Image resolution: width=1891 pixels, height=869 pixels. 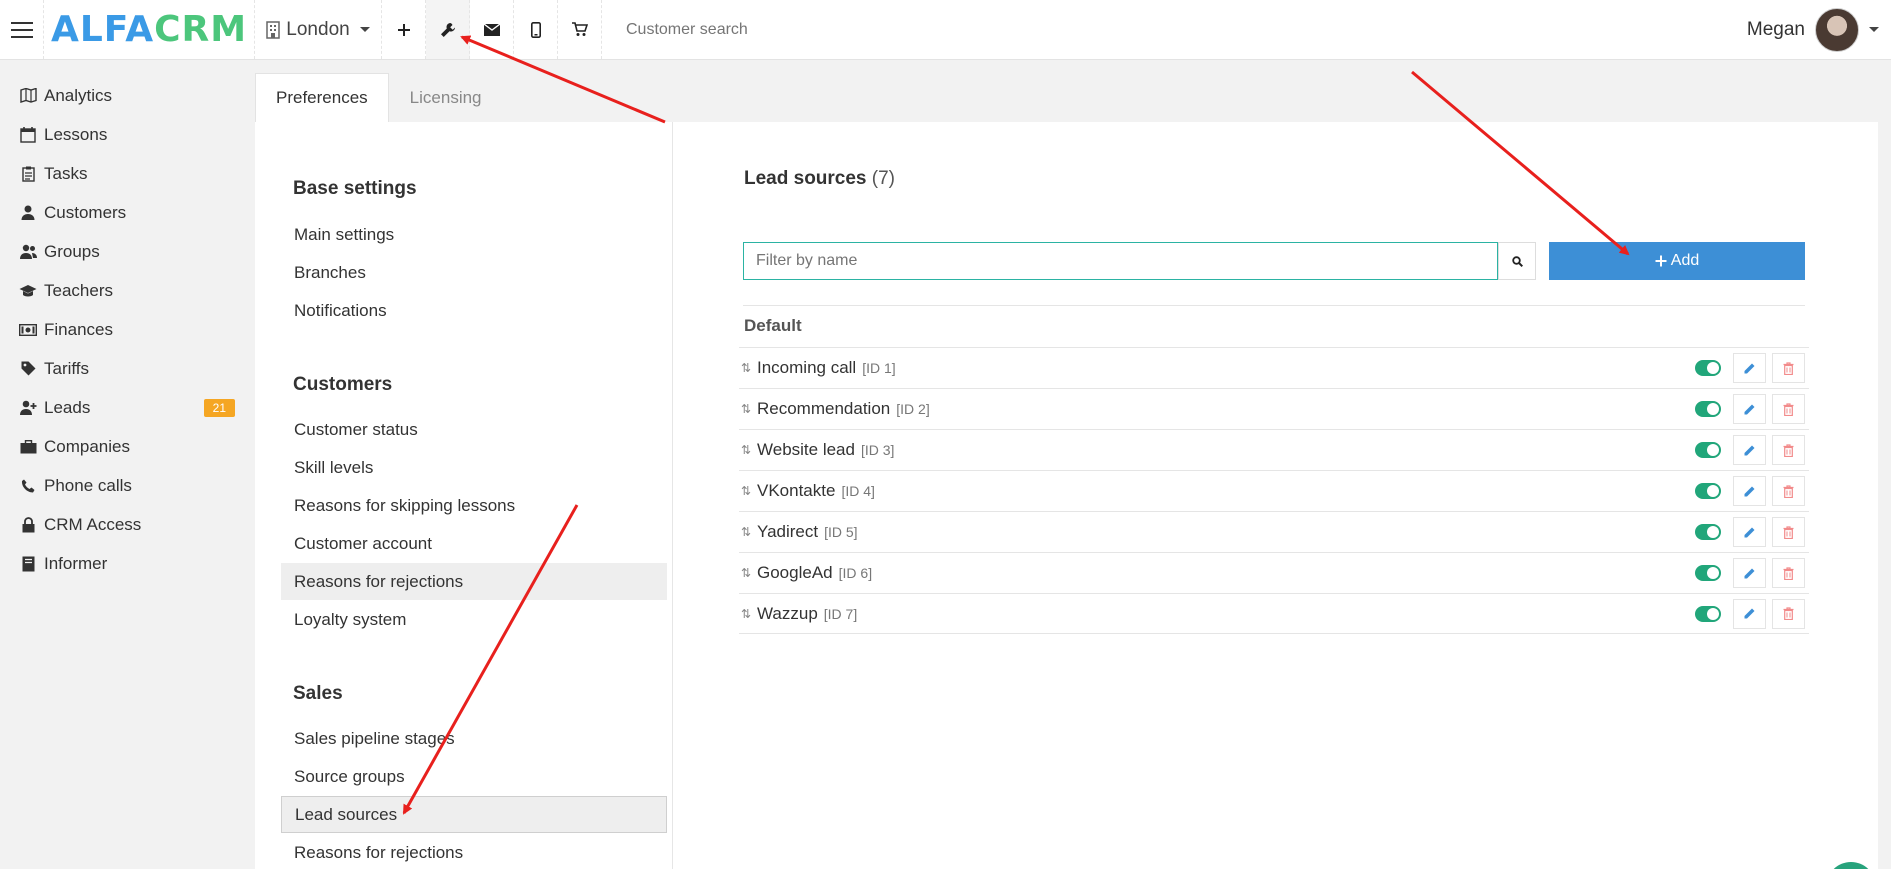 I want to click on section-title-sales: Sales, so click(x=318, y=693).